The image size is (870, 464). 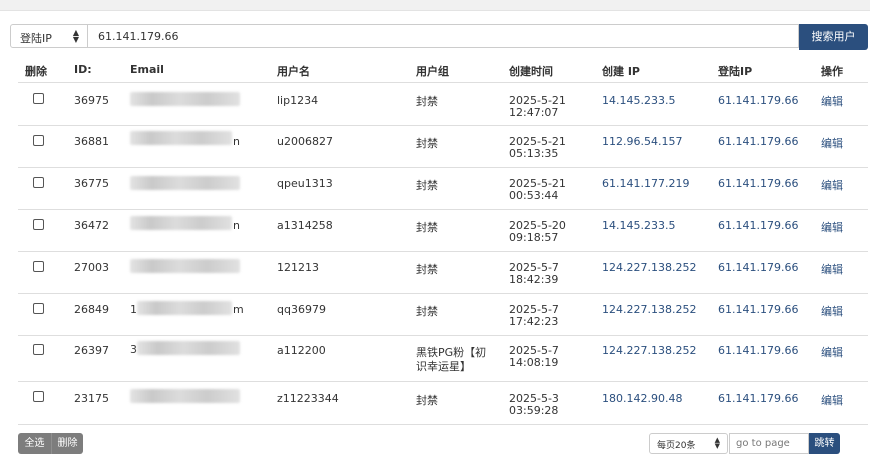 I want to click on header-username: 用户名, so click(x=293, y=71).